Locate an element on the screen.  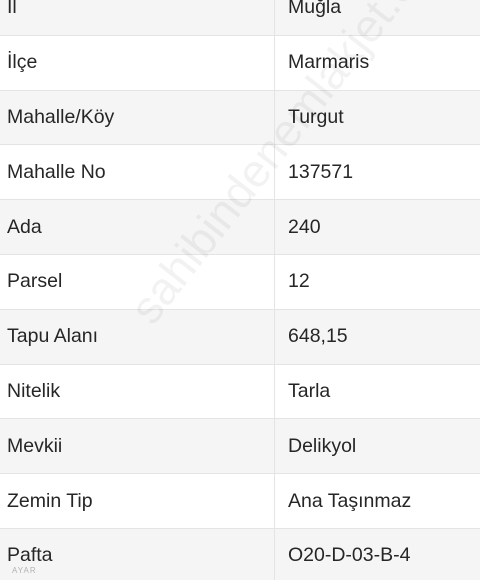
row-label: Tapu Alanı is located at coordinates (137, 336).